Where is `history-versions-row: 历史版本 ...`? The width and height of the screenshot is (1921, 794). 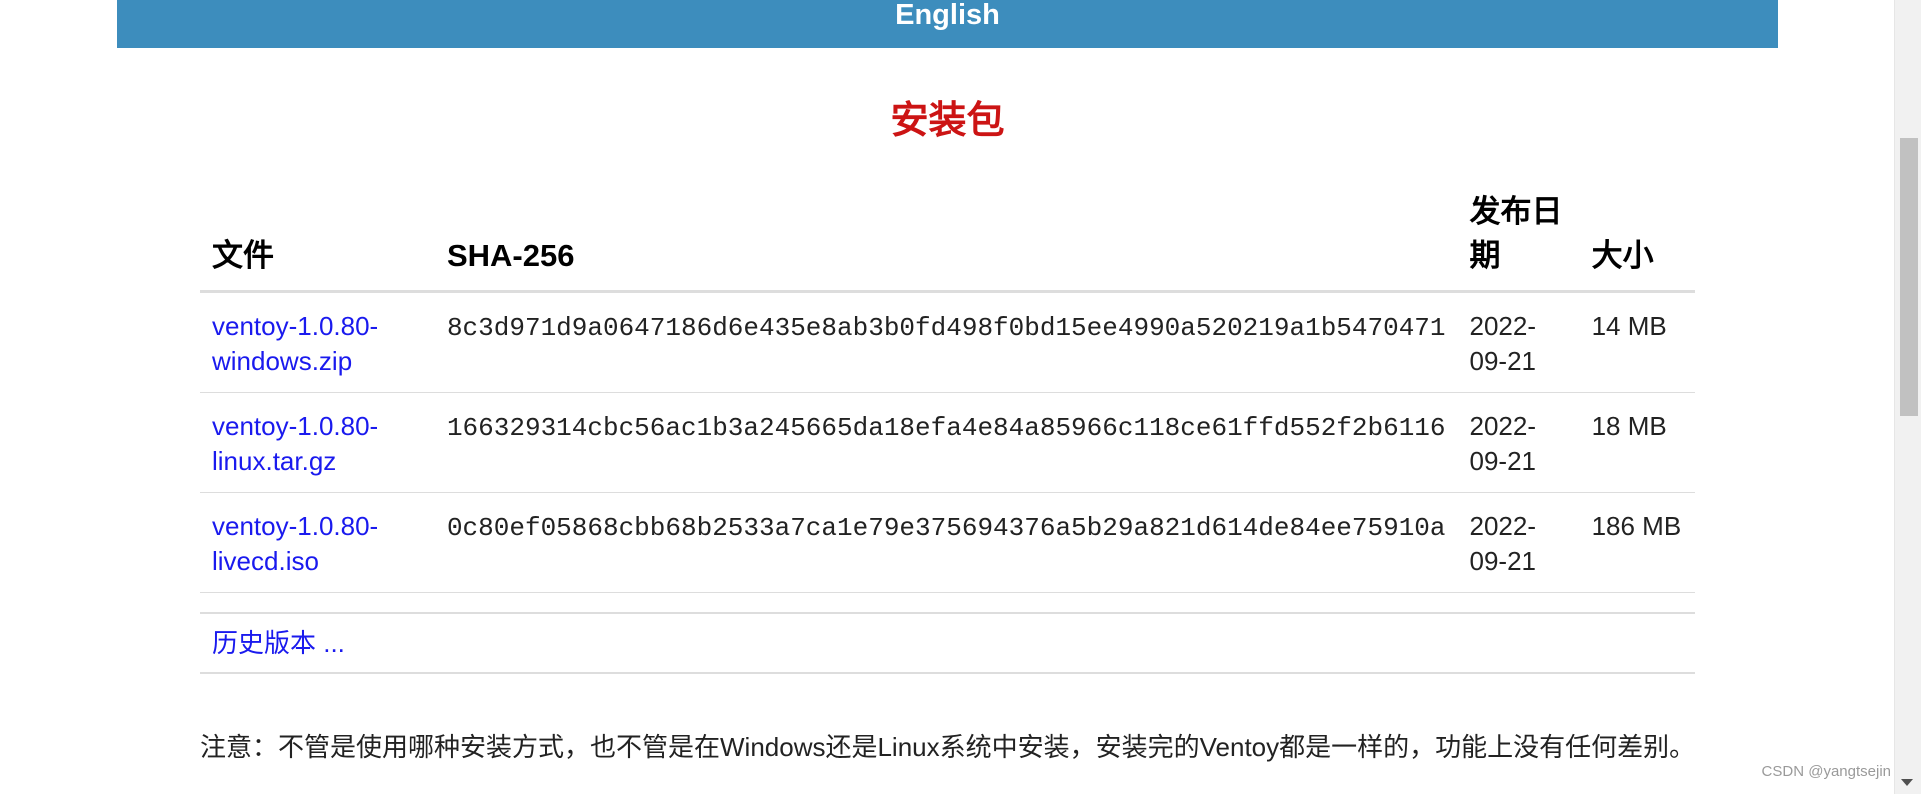
history-versions-row: 历史版本 ... is located at coordinates (947, 643).